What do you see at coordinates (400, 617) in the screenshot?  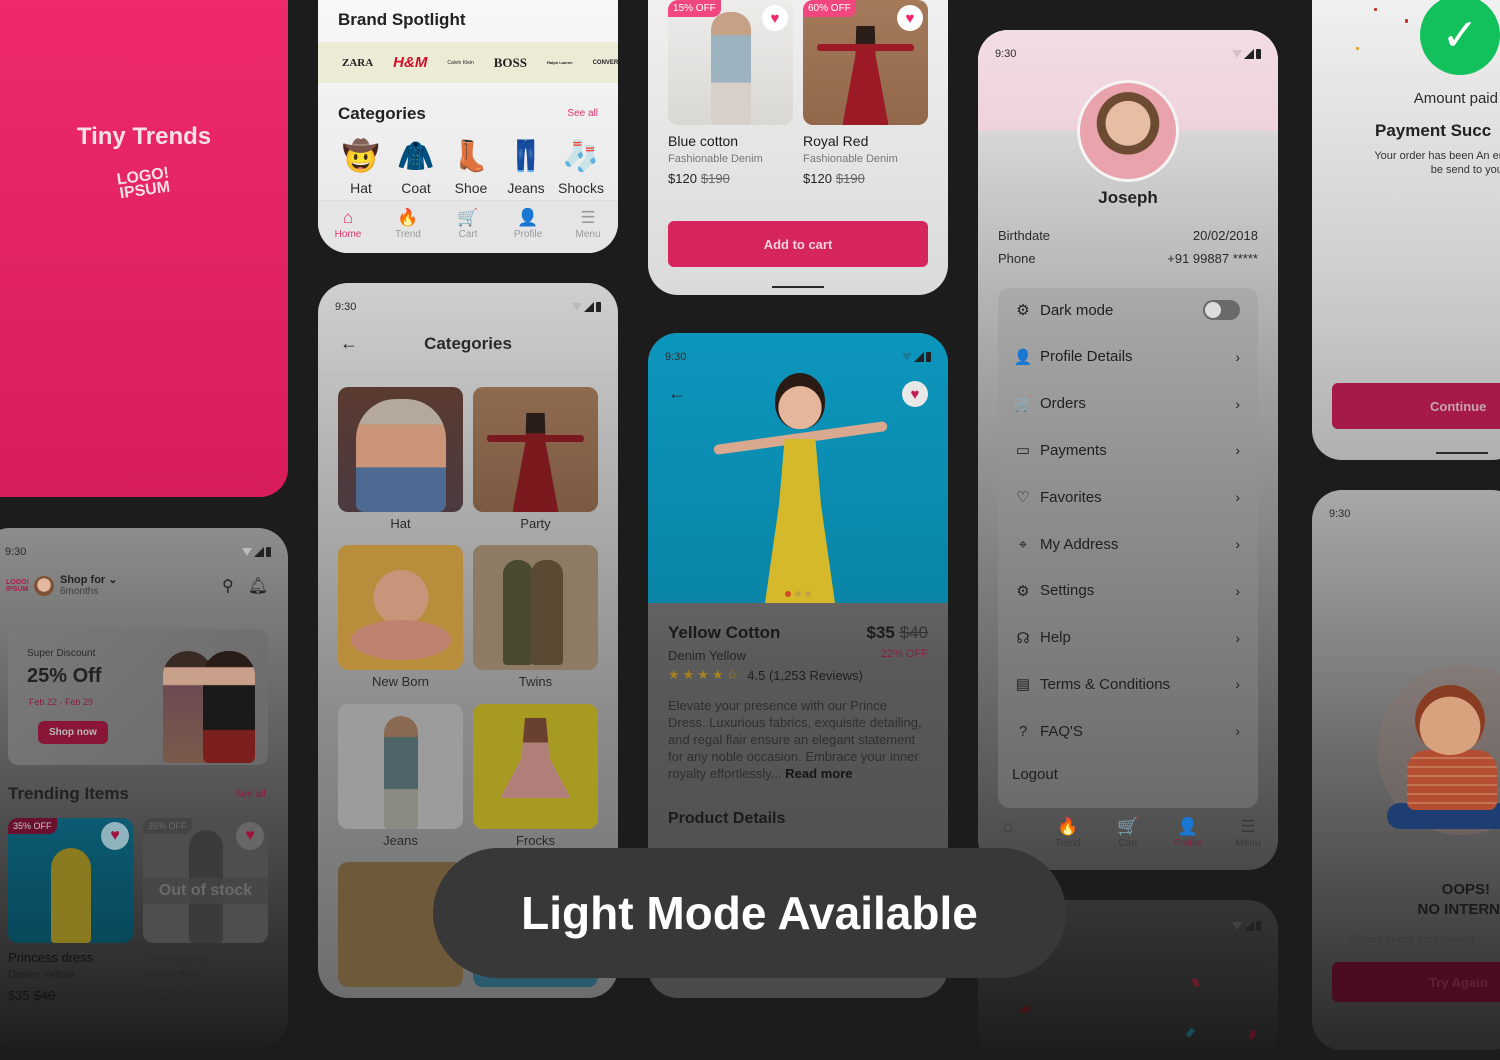 I see `category-tile: New Born` at bounding box center [400, 617].